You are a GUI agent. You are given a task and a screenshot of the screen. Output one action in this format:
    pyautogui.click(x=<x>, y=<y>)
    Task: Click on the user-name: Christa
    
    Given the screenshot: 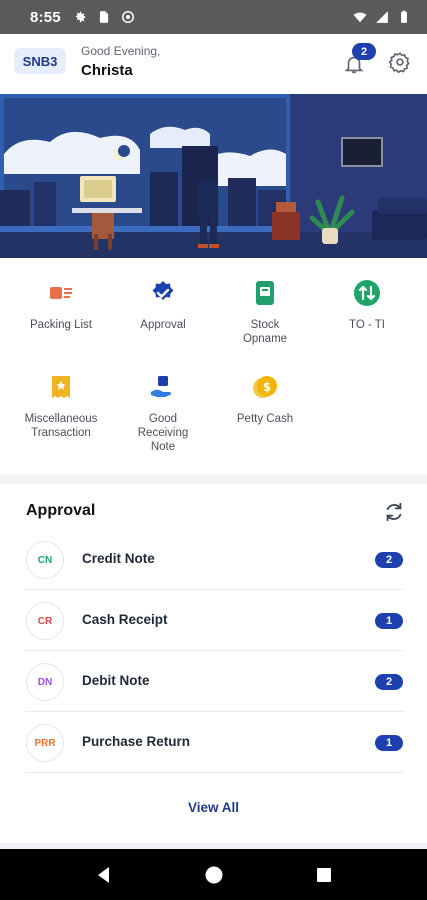 What is the action you would take?
    pyautogui.click(x=107, y=70)
    